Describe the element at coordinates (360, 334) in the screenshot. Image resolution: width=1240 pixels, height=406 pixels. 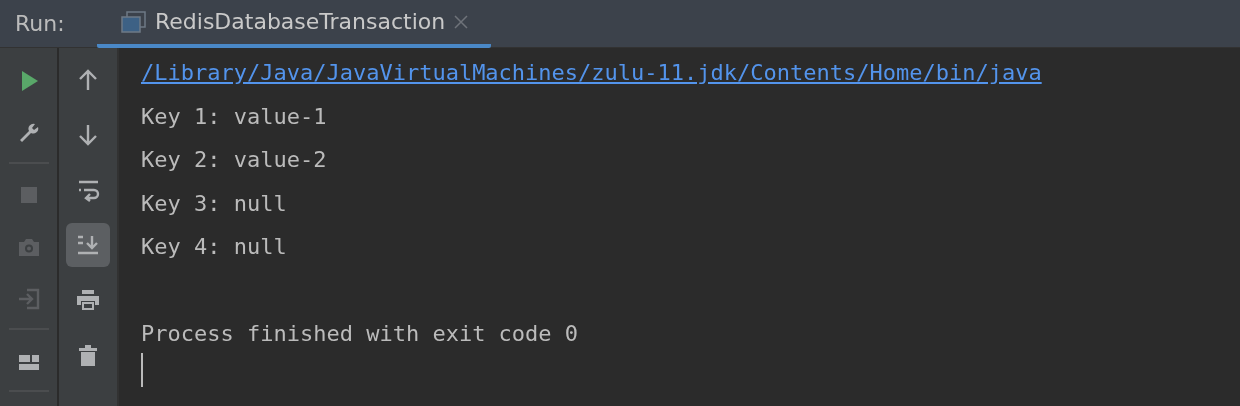
I see `output-line: Process finished with exit code 0` at that location.